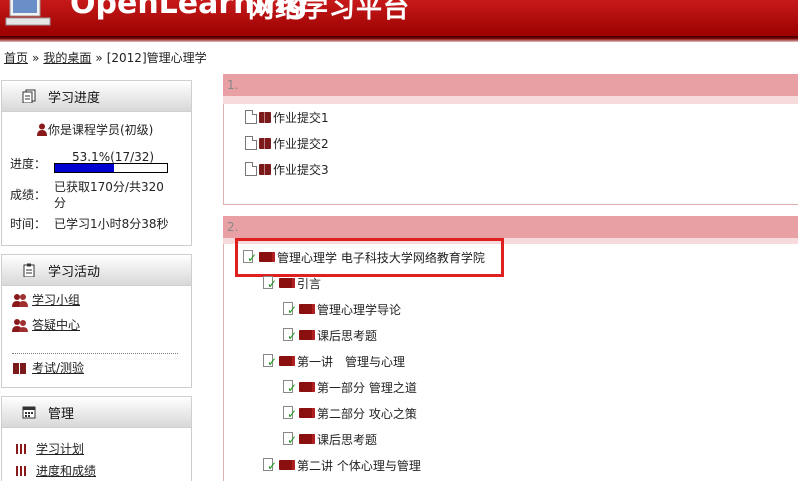 Image resolution: width=798 pixels, height=481 pixels. I want to click on tree-item-label: 引言, so click(309, 283).